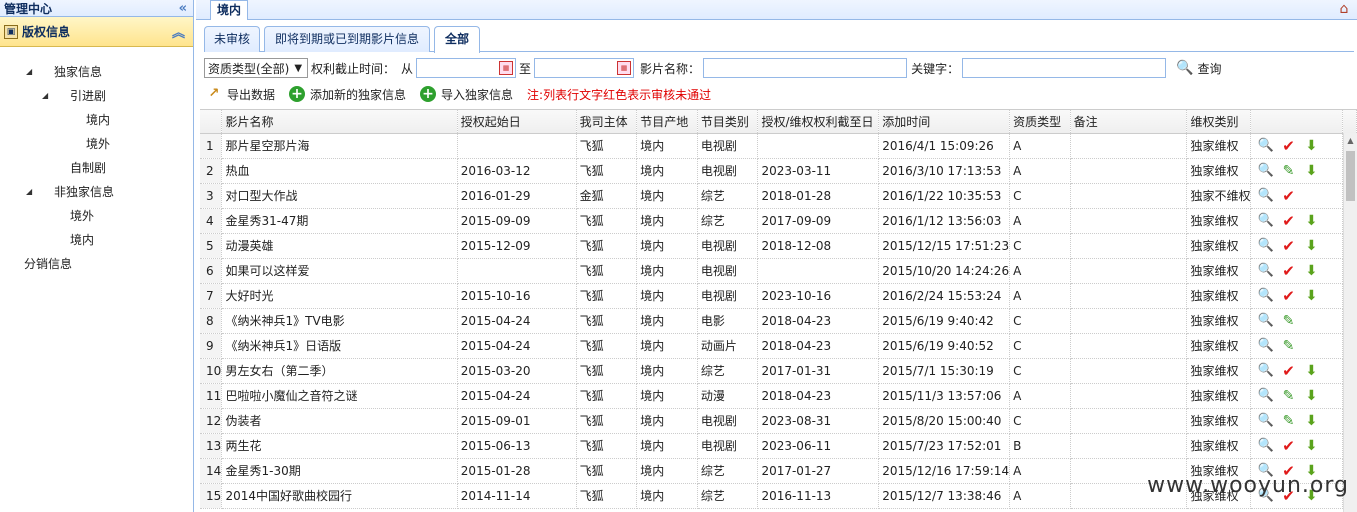  What do you see at coordinates (240, 94) in the screenshot?
I see `export-button: ↗ 导出数据` at bounding box center [240, 94].